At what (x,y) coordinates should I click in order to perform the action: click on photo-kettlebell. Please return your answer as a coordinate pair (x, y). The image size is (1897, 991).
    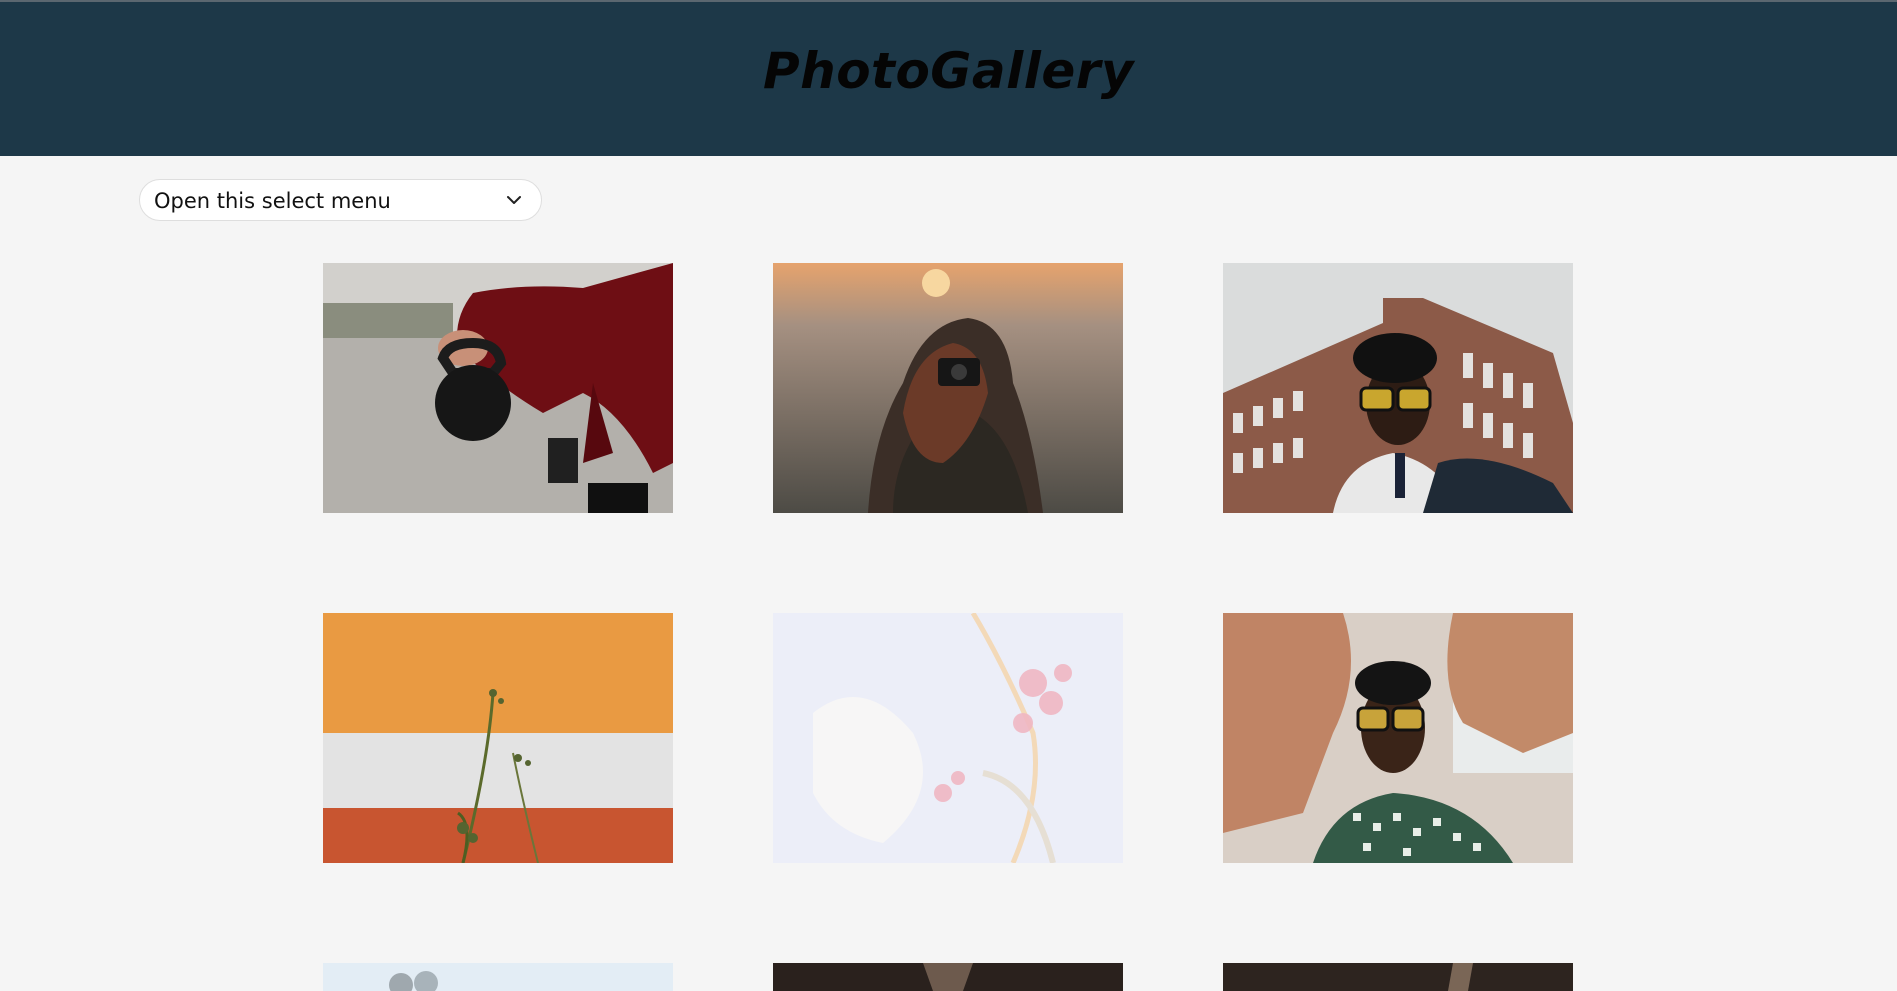
    Looking at the image, I should click on (498, 388).